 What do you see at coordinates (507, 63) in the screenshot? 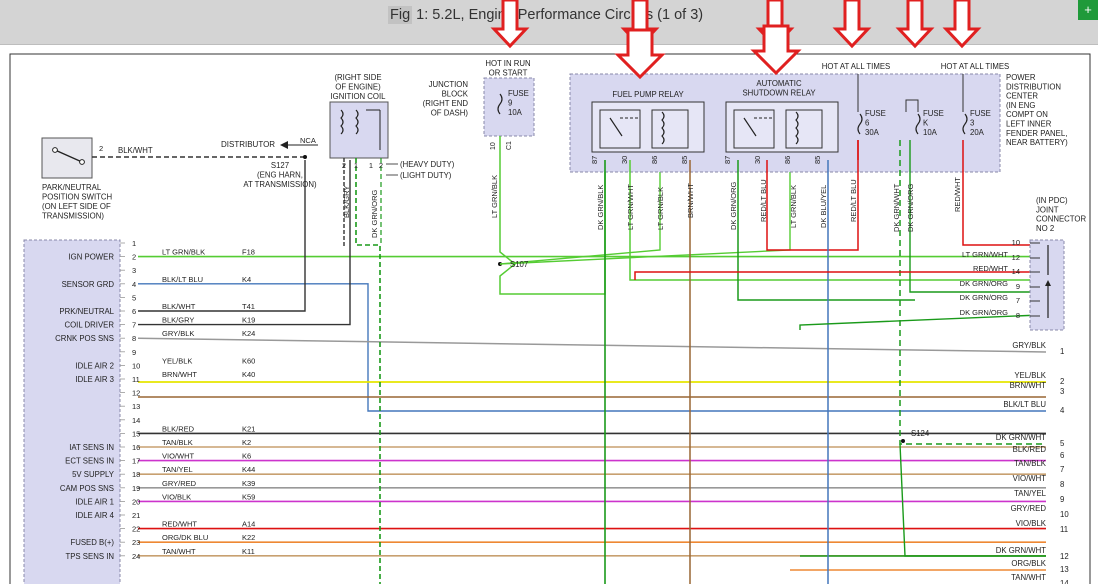
I see `hot-in-run-label: HOT IN RUN` at bounding box center [507, 63].